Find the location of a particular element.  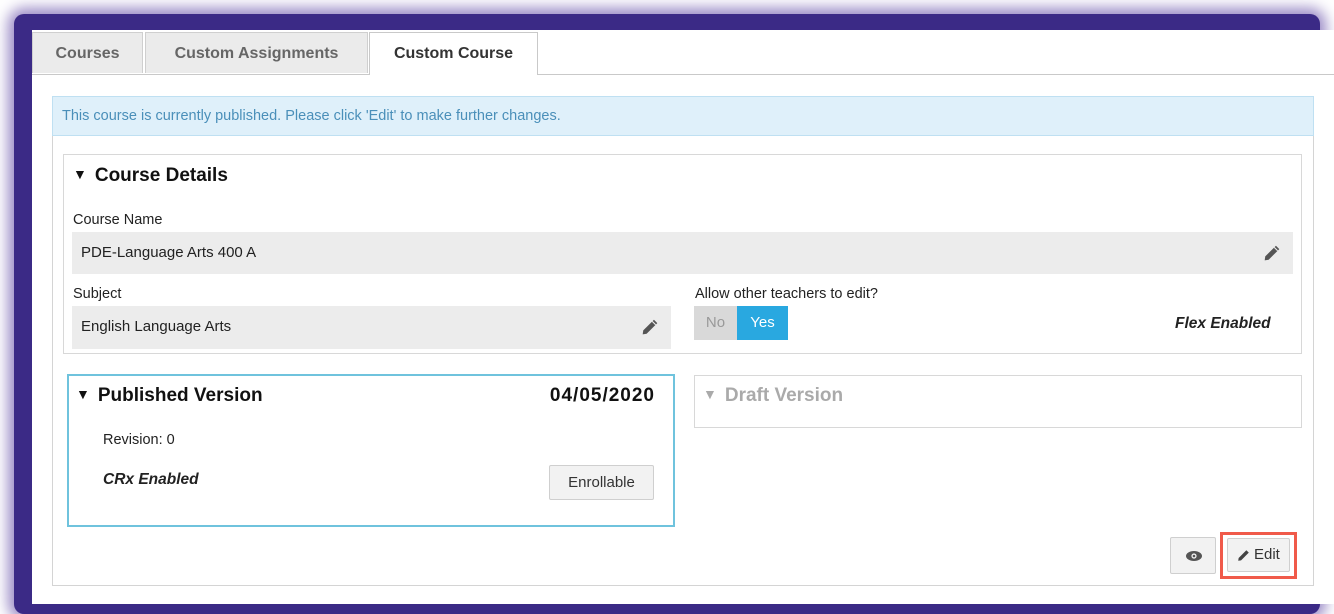

edit-button: Edit is located at coordinates (1258, 555).